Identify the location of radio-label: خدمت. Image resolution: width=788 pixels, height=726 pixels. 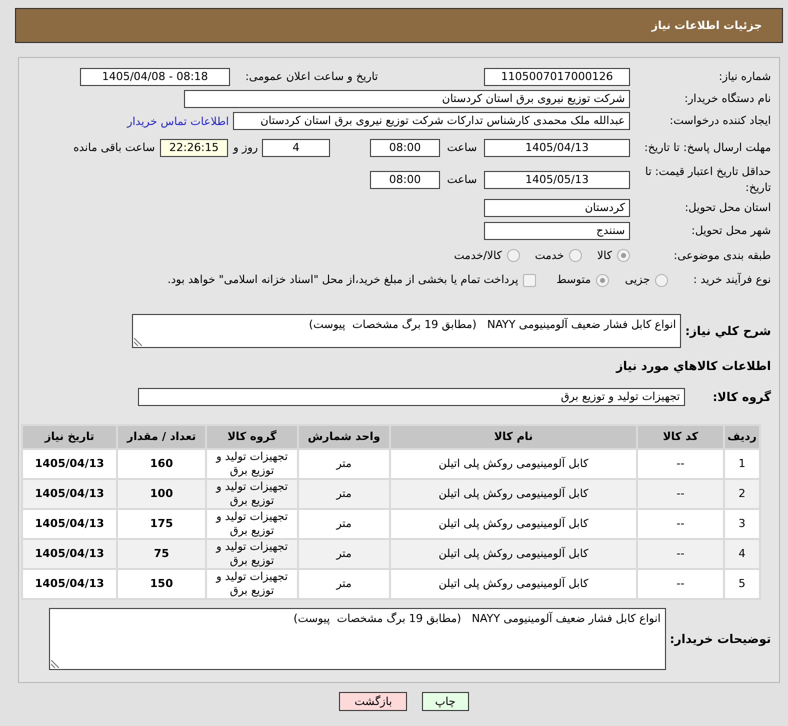
(549, 256).